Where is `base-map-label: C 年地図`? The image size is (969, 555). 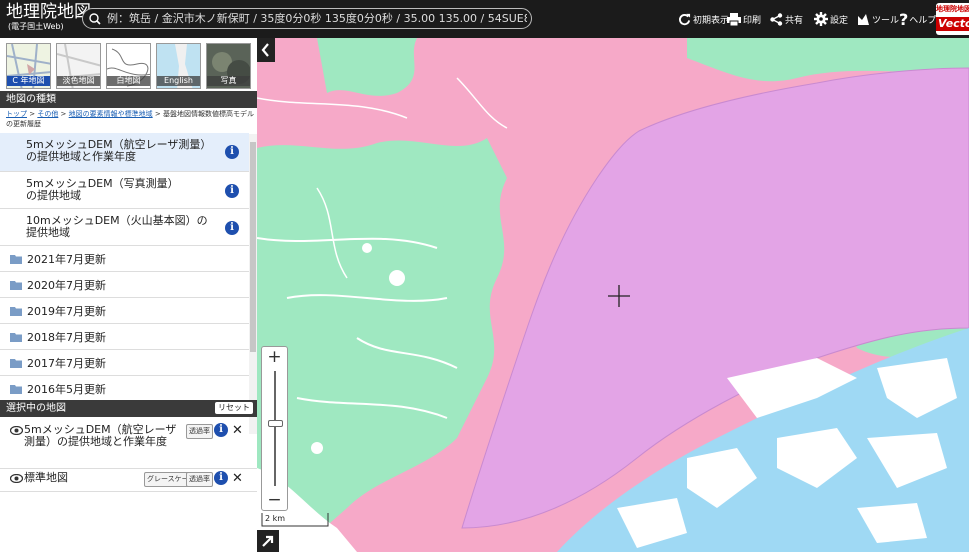
base-map-label: C 年地図 is located at coordinates (28, 81).